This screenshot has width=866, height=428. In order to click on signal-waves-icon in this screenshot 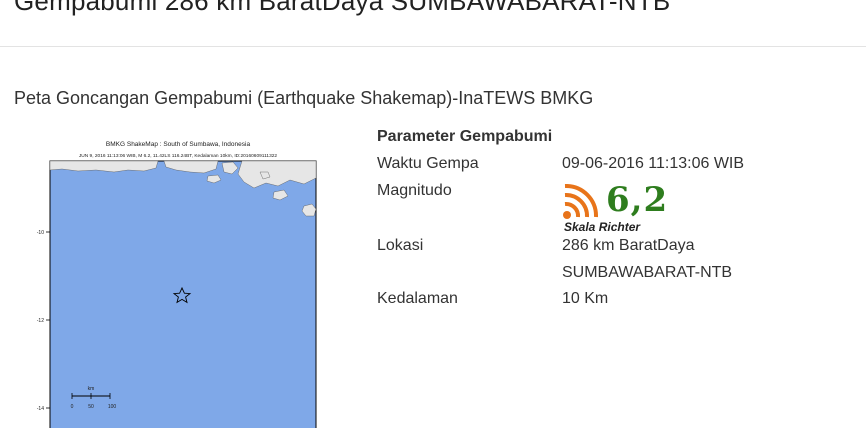, I will do `click(581, 201)`.